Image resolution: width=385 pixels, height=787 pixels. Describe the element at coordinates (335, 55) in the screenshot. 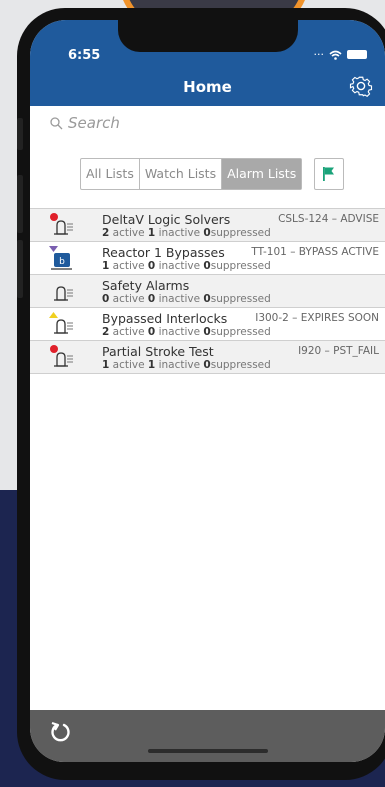

I see `wifi-icon` at that location.